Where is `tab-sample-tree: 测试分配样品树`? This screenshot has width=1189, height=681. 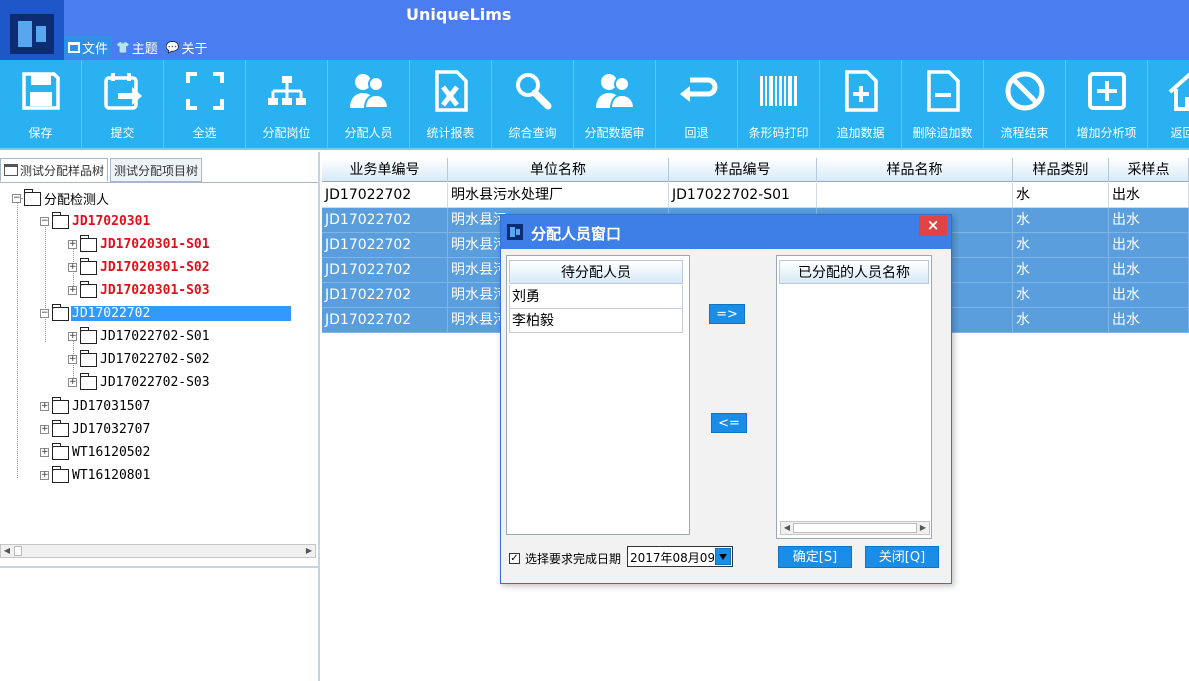
tab-sample-tree: 测试分配样品树 is located at coordinates (54, 170).